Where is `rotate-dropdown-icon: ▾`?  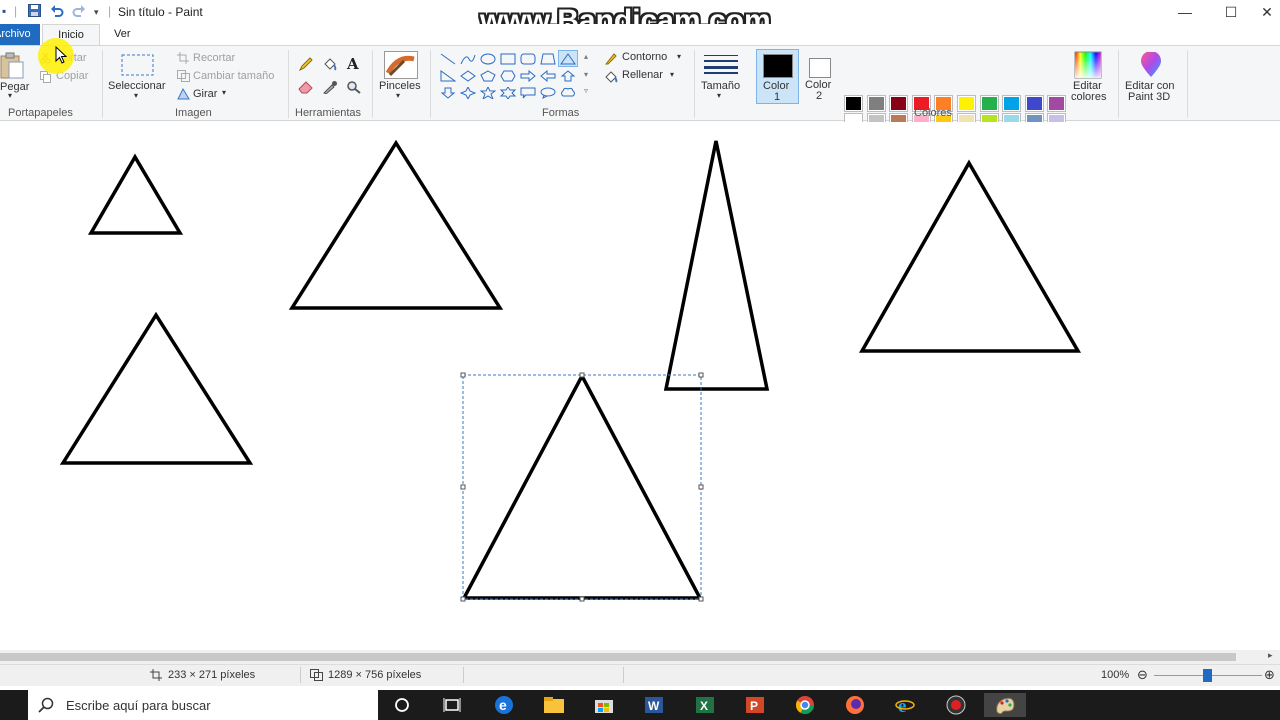 rotate-dropdown-icon: ▾ is located at coordinates (224, 92).